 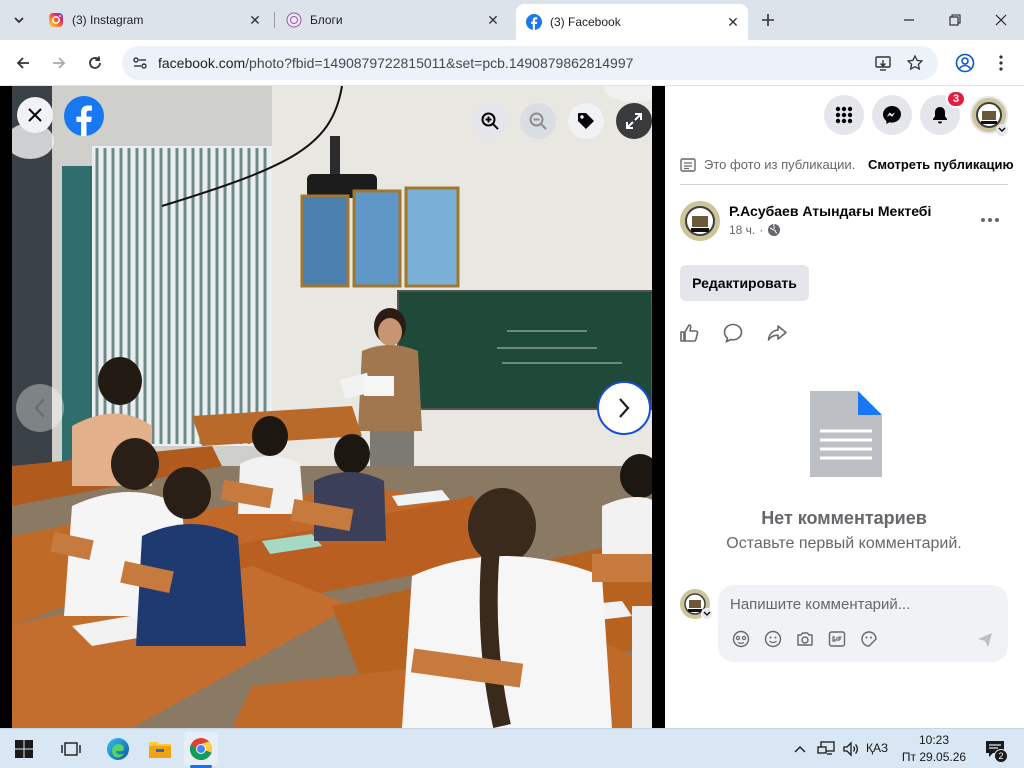 I want to click on previous-photo-button, so click(x=40, y=408).